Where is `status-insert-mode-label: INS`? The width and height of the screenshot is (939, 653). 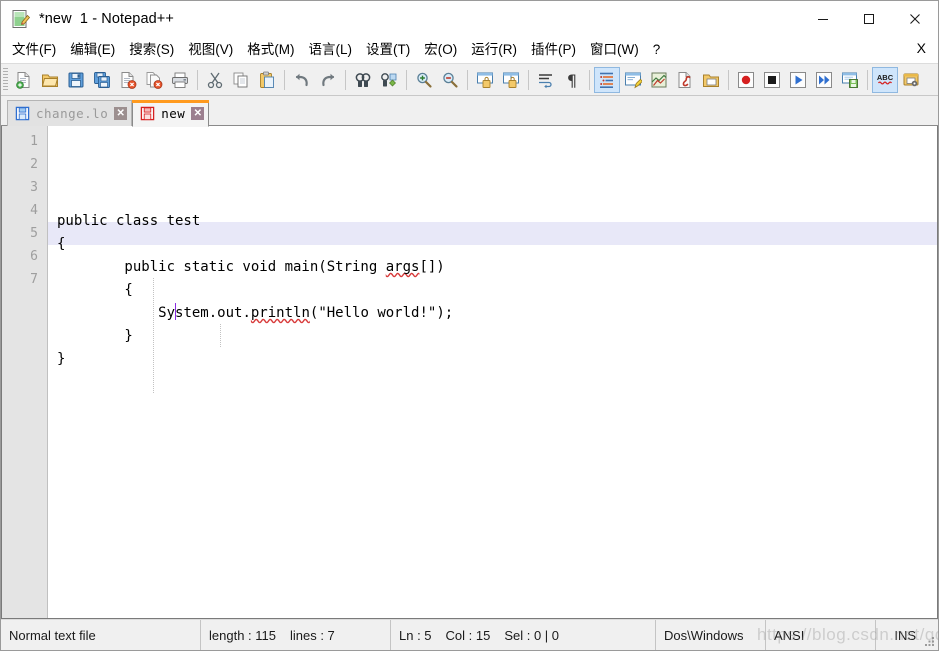 status-insert-mode-label: INS is located at coordinates (905, 635).